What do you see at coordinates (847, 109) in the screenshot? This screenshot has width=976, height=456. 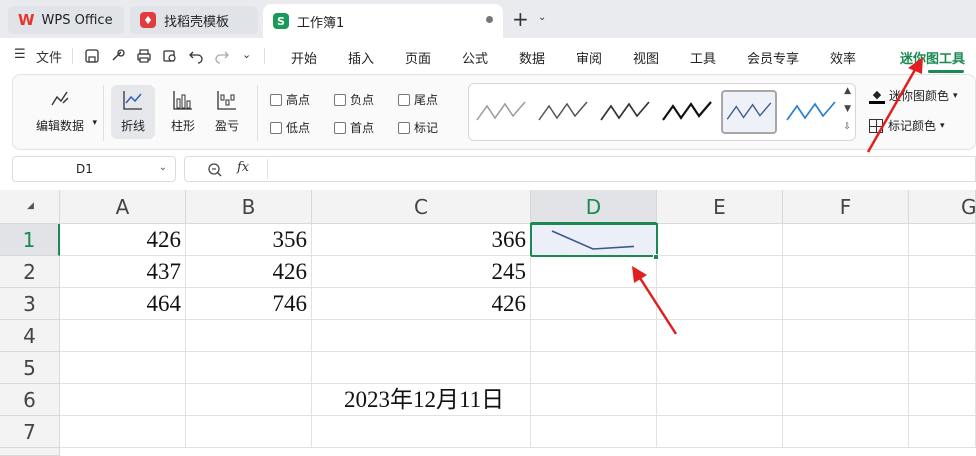 I see `scroll-down-icon: ▼` at bounding box center [847, 109].